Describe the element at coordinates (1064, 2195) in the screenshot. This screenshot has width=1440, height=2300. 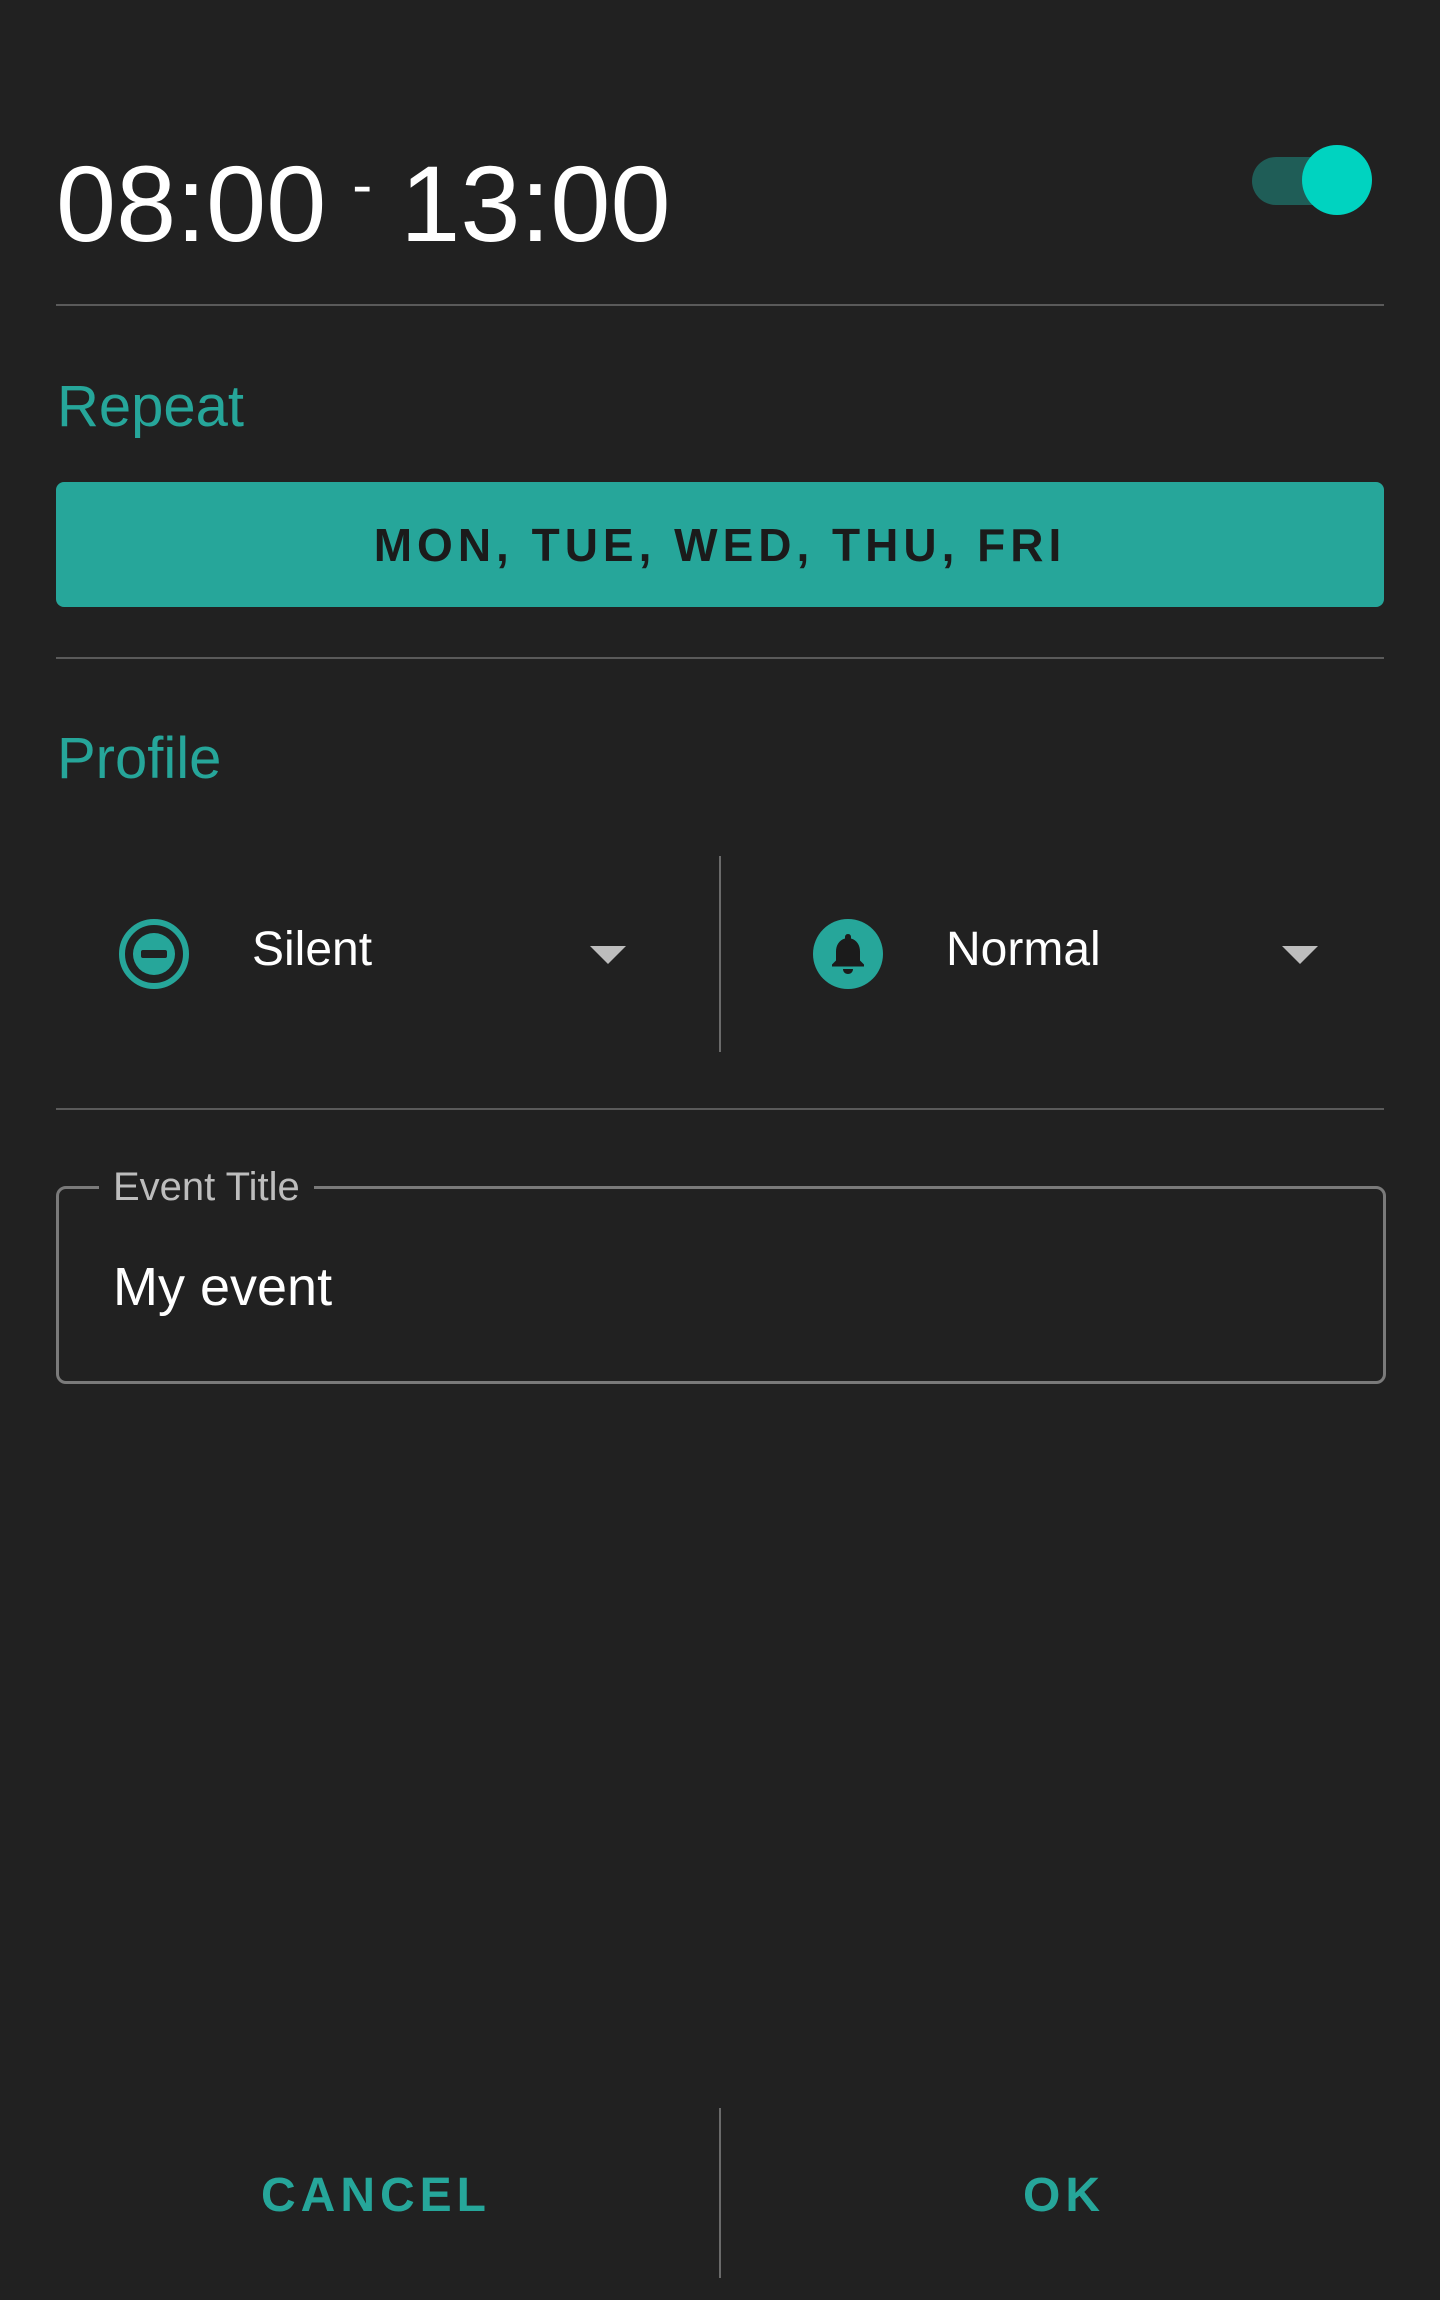
I see `ok-button: OK` at that location.